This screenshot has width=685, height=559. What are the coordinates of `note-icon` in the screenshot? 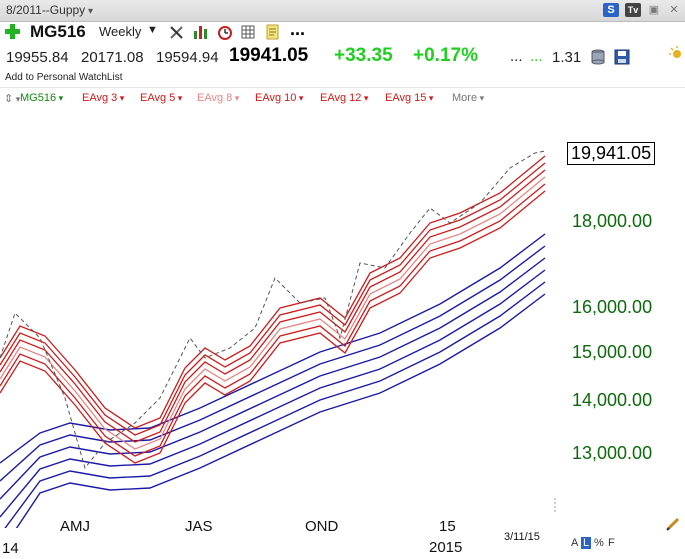 It's located at (273, 32).